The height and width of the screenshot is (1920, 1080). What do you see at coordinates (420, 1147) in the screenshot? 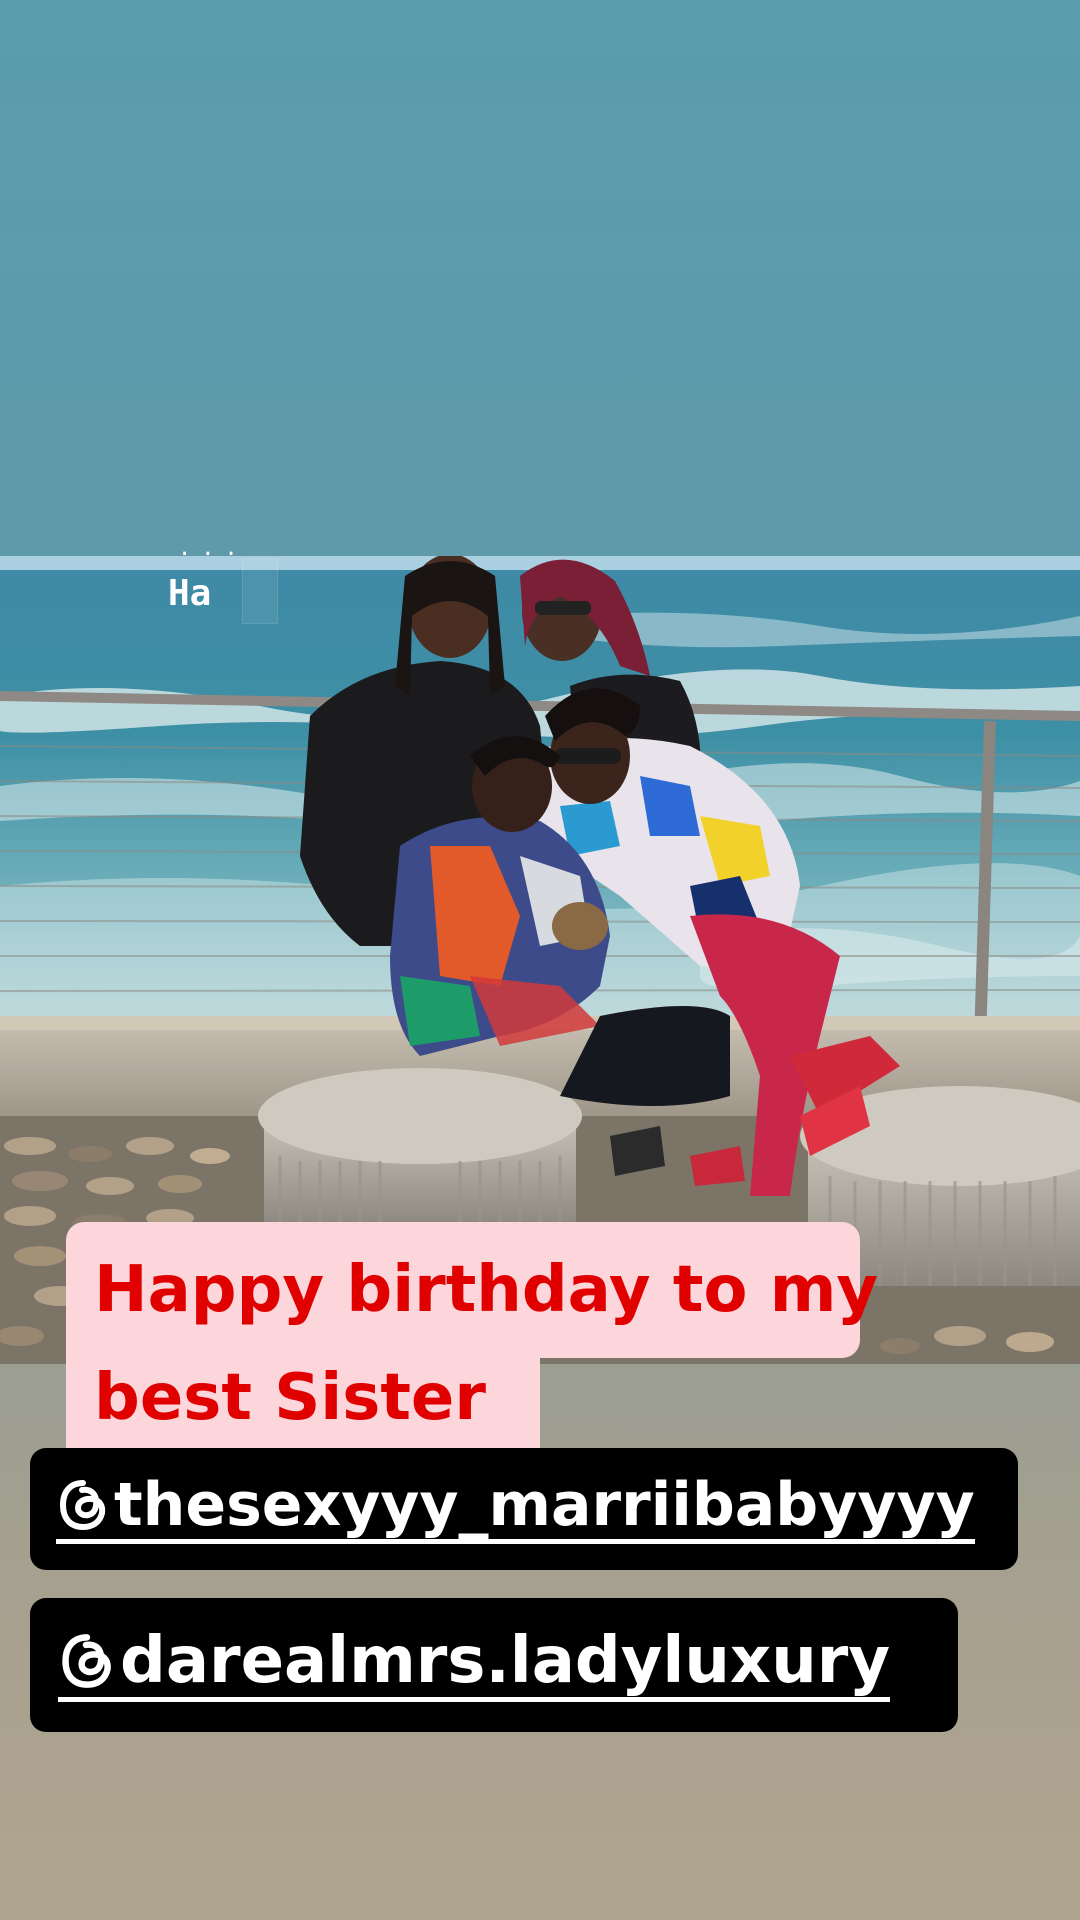
I see `left-stool` at bounding box center [420, 1147].